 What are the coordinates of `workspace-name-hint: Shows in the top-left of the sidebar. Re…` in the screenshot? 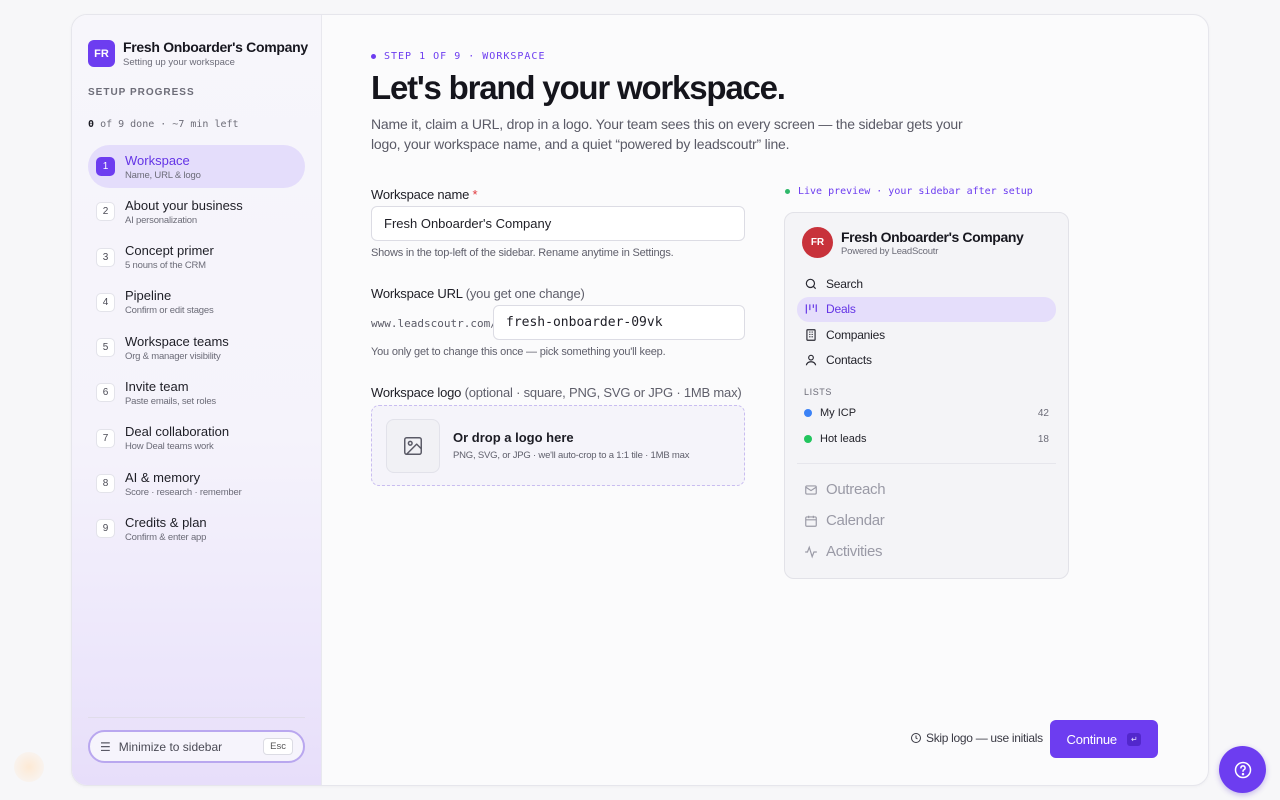 It's located at (522, 253).